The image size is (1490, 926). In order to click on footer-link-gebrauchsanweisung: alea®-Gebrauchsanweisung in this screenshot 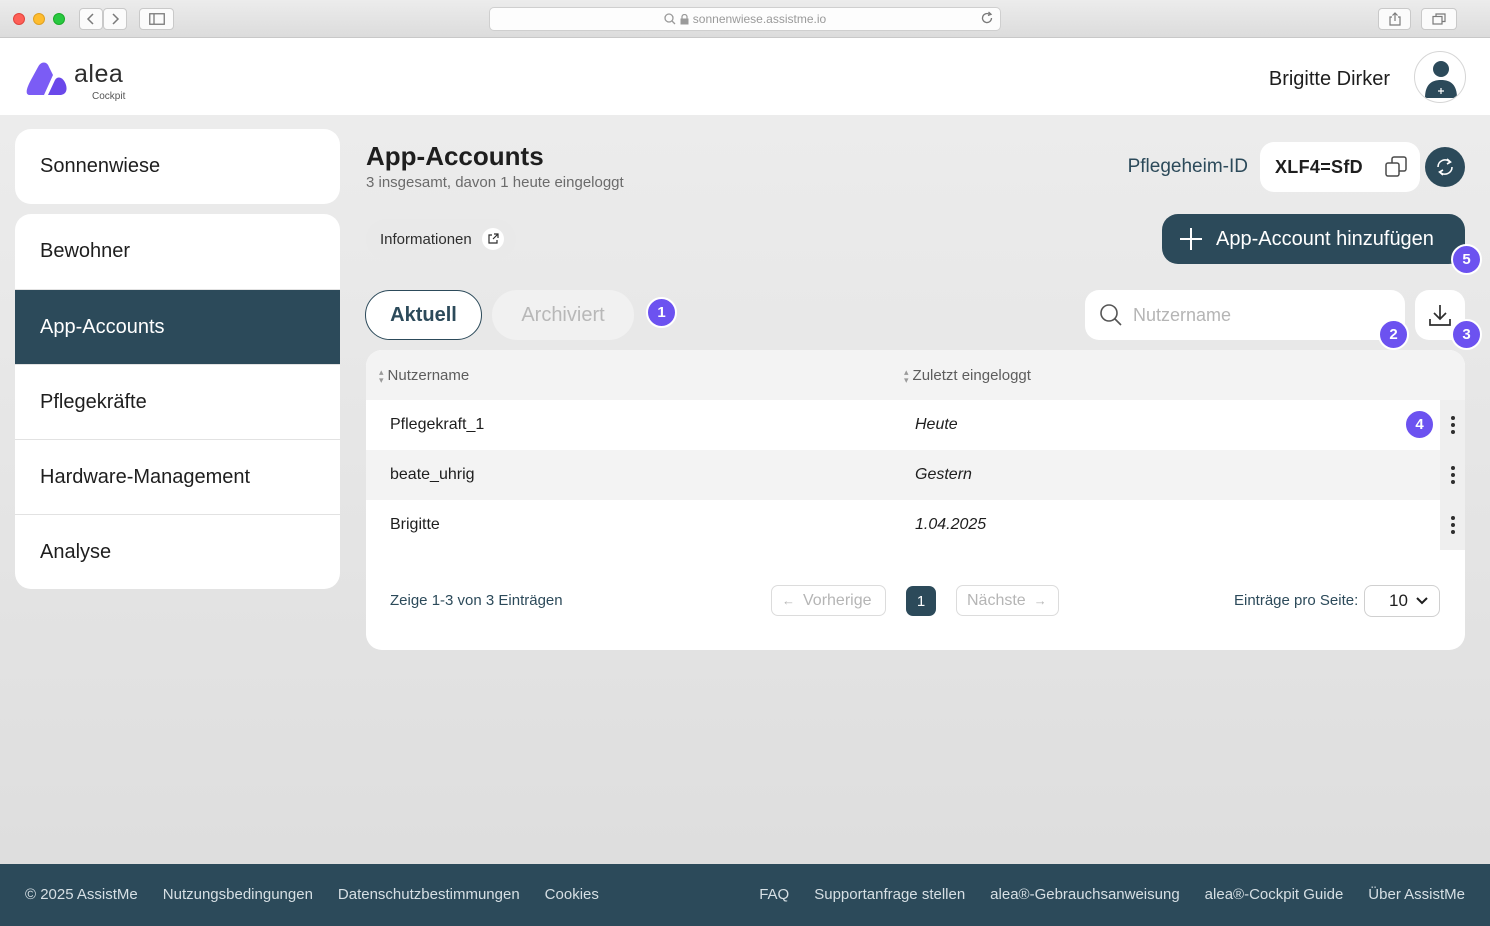, I will do `click(1085, 894)`.